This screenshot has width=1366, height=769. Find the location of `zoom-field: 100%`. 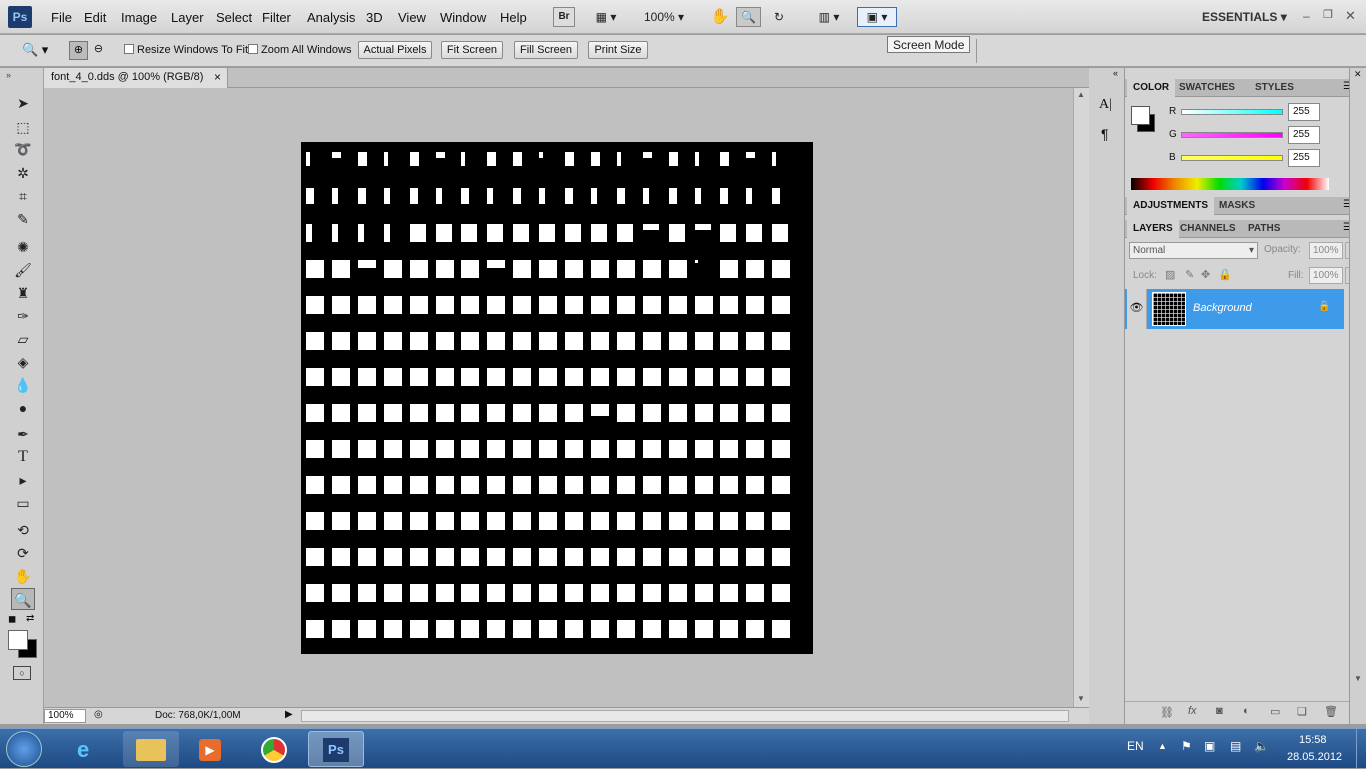

zoom-field: 100% is located at coordinates (65, 716).